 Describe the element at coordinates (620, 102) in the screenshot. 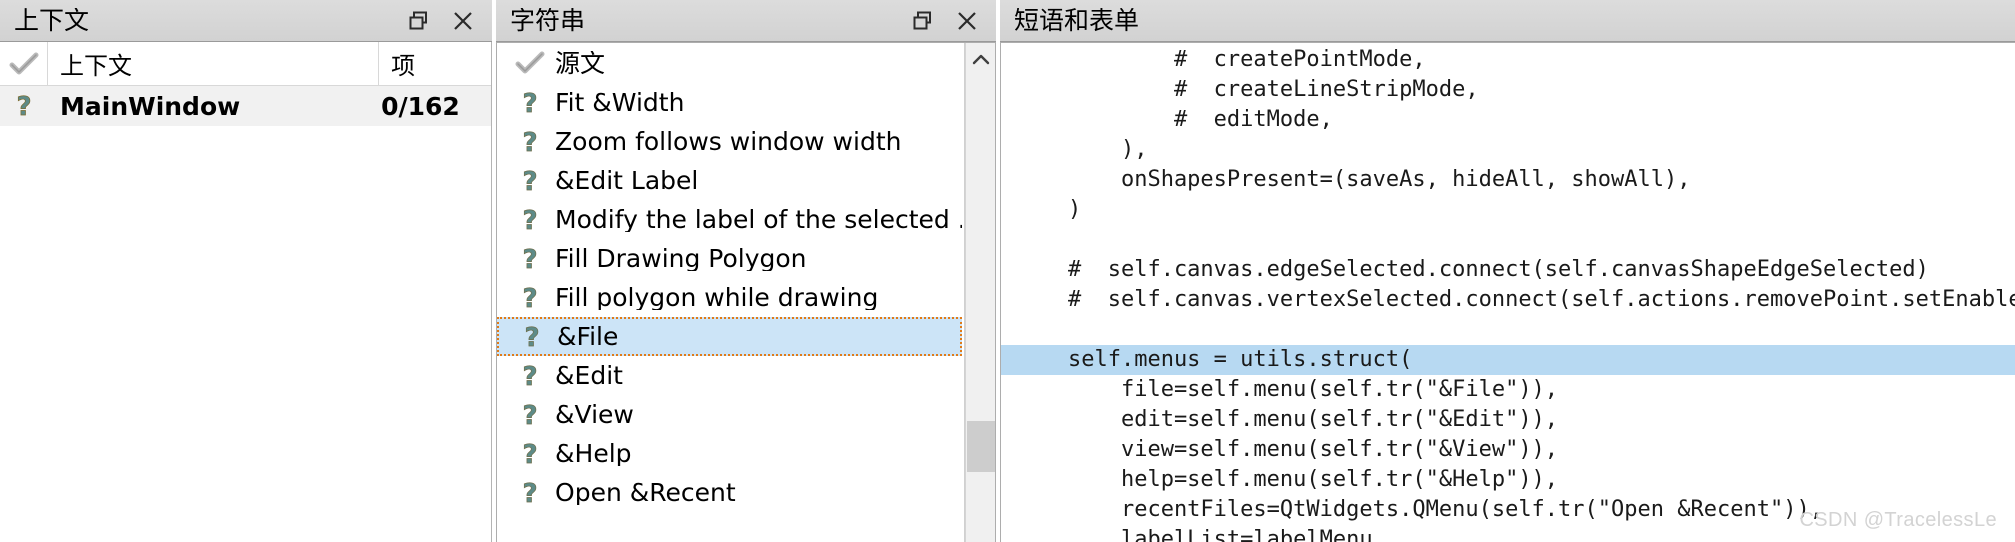

I see `list-item-label: Fit &Width` at that location.